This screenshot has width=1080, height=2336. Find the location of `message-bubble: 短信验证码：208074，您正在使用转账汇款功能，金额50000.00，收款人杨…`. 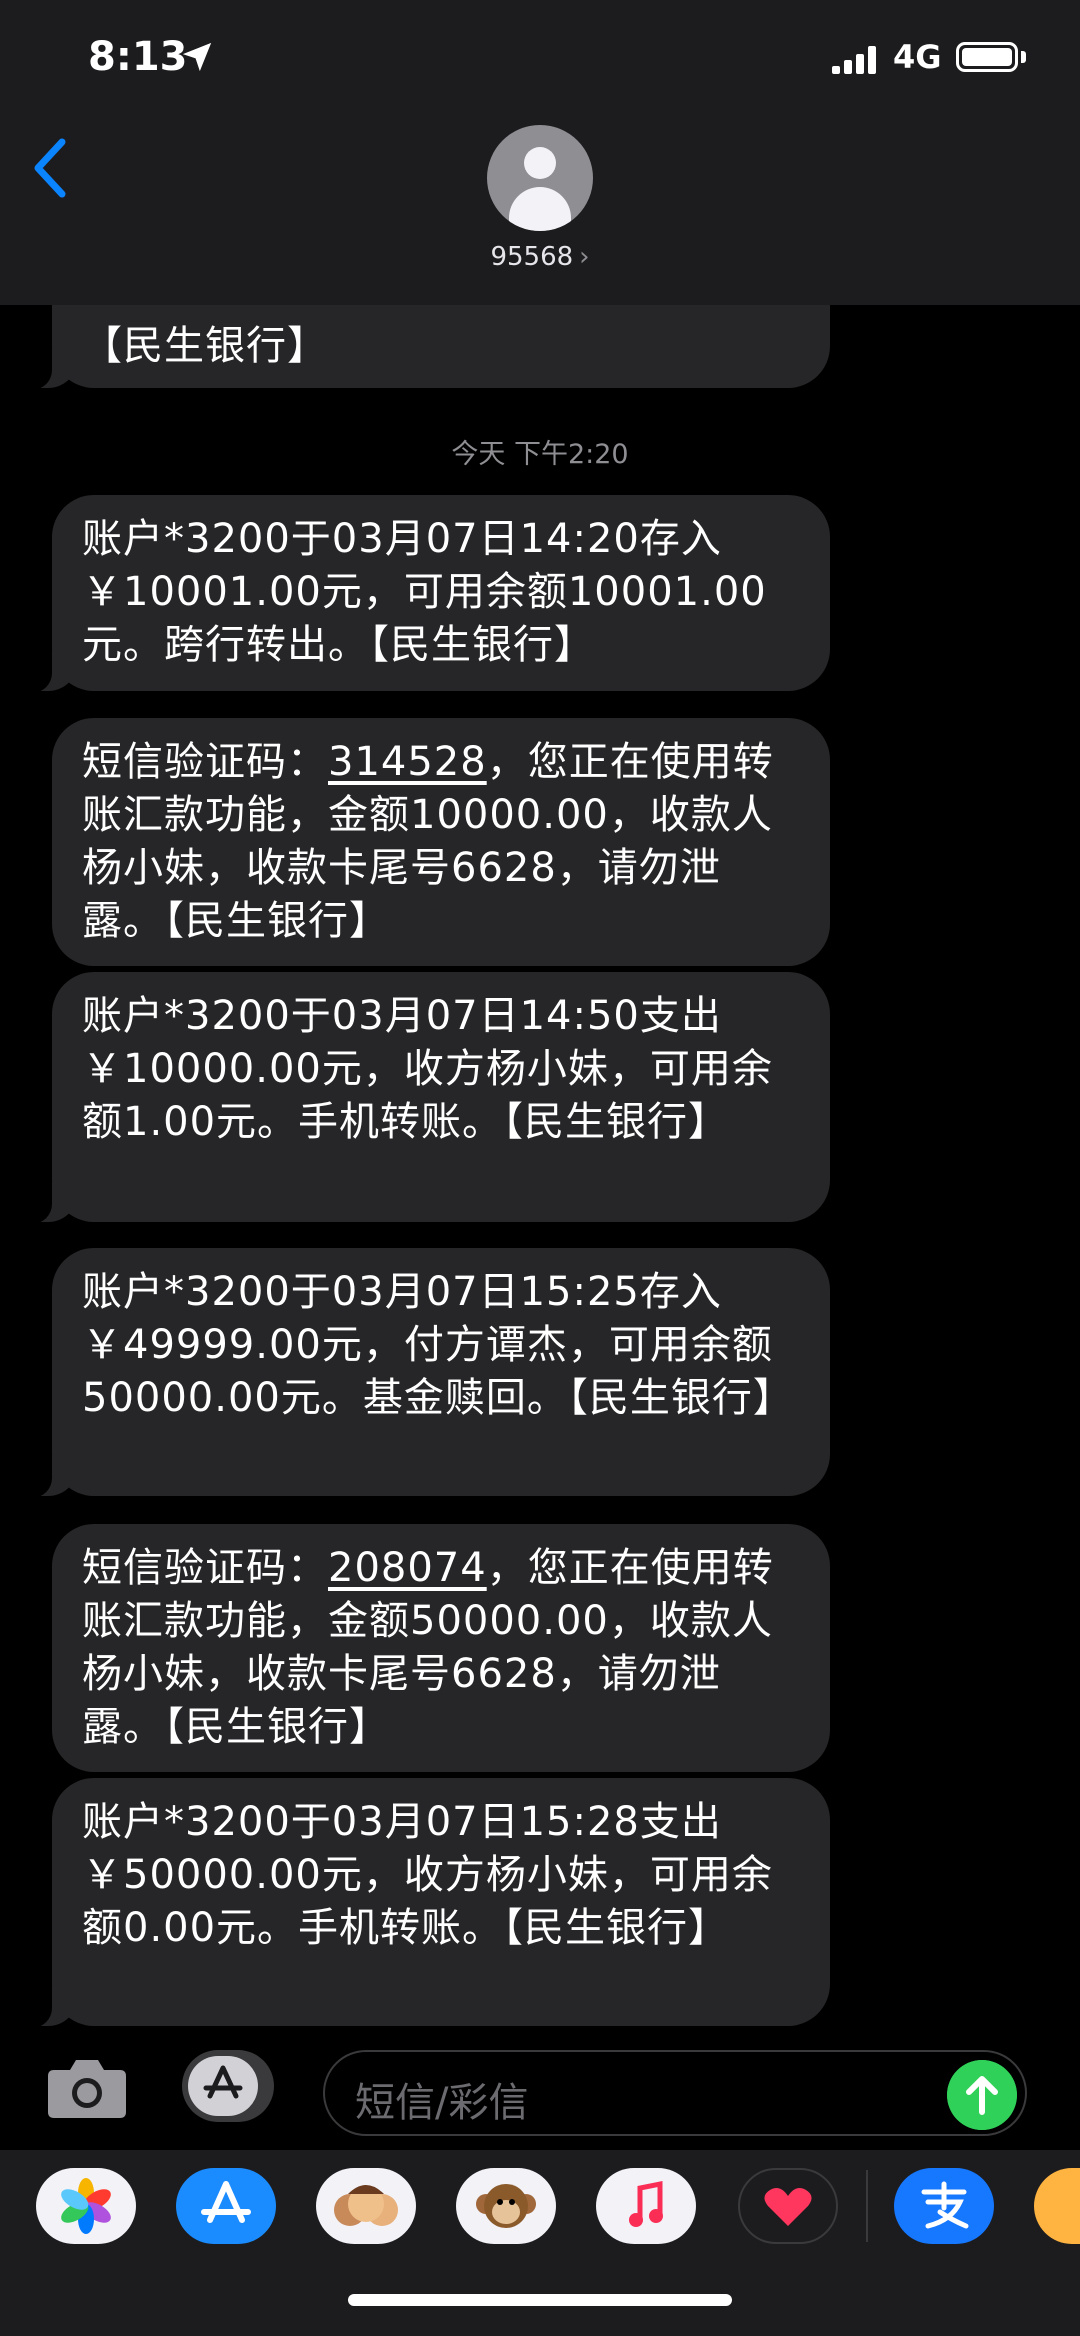

message-bubble: 短信验证码：208074，您正在使用转账汇款功能，金额50000.00，收款人杨… is located at coordinates (441, 1648).